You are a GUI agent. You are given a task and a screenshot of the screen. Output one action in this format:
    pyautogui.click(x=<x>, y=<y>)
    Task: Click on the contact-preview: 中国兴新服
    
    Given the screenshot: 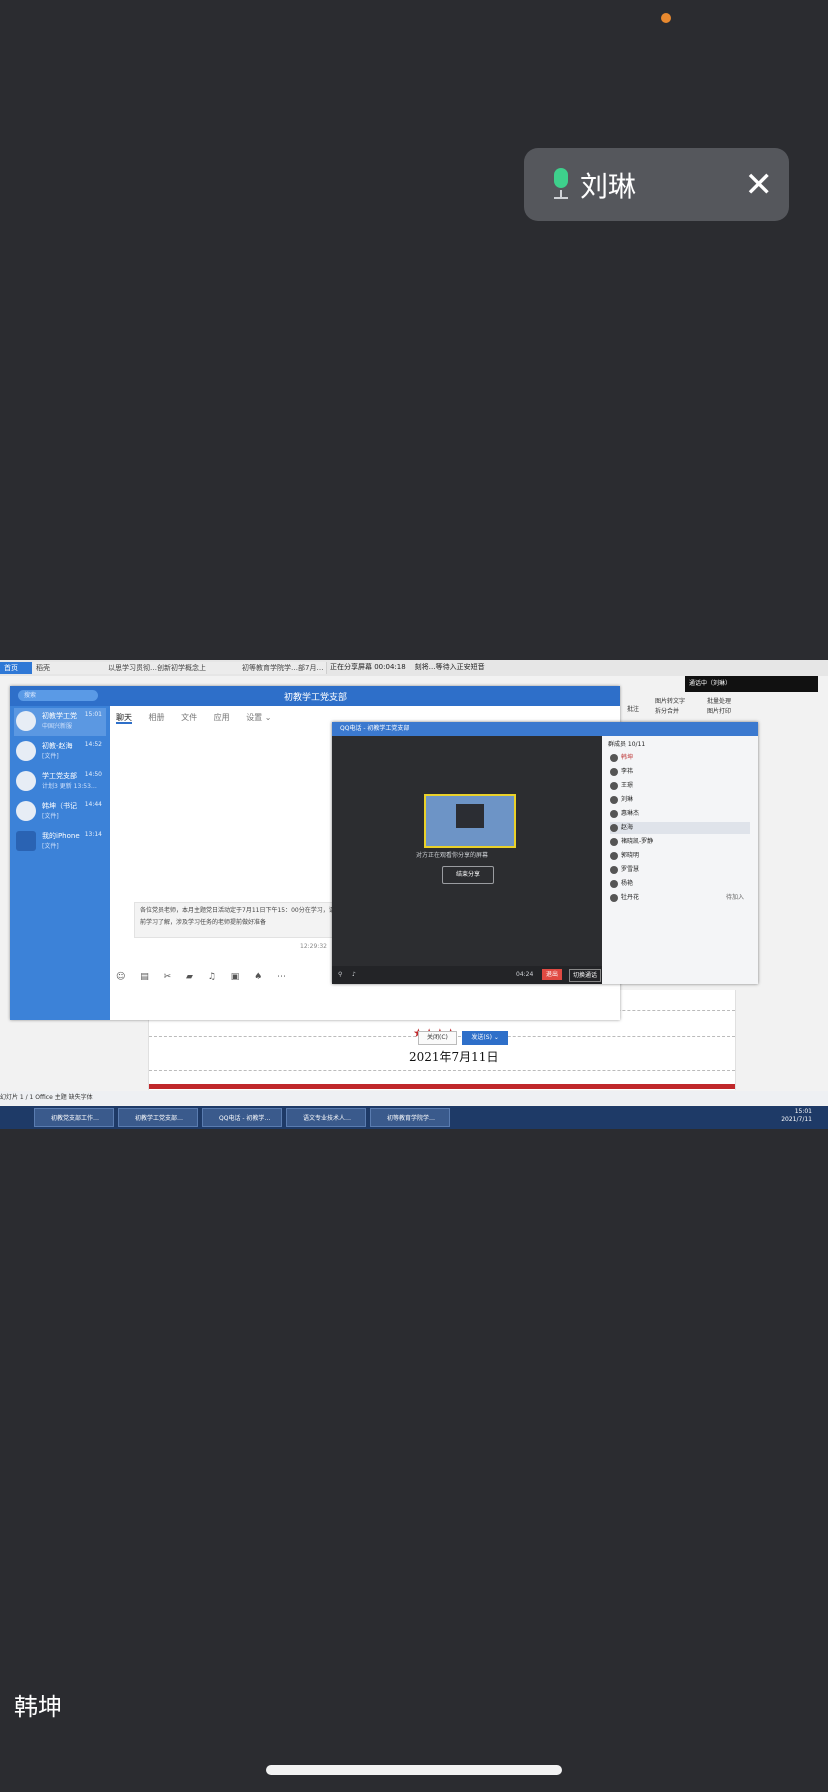 What is the action you would take?
    pyautogui.click(x=57, y=726)
    